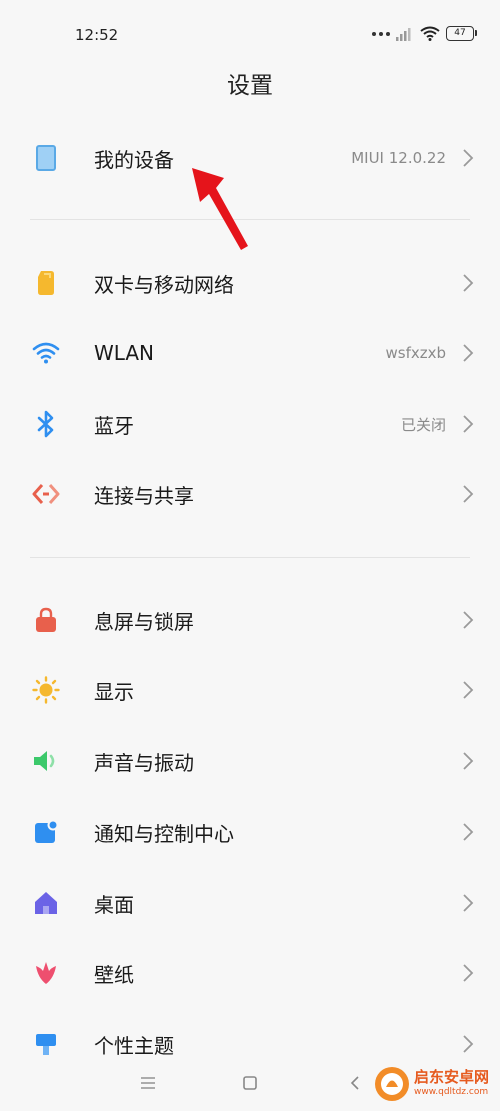 The height and width of the screenshot is (1111, 500). I want to click on settings-item-connection-sharing: 连接与共享, so click(250, 494).